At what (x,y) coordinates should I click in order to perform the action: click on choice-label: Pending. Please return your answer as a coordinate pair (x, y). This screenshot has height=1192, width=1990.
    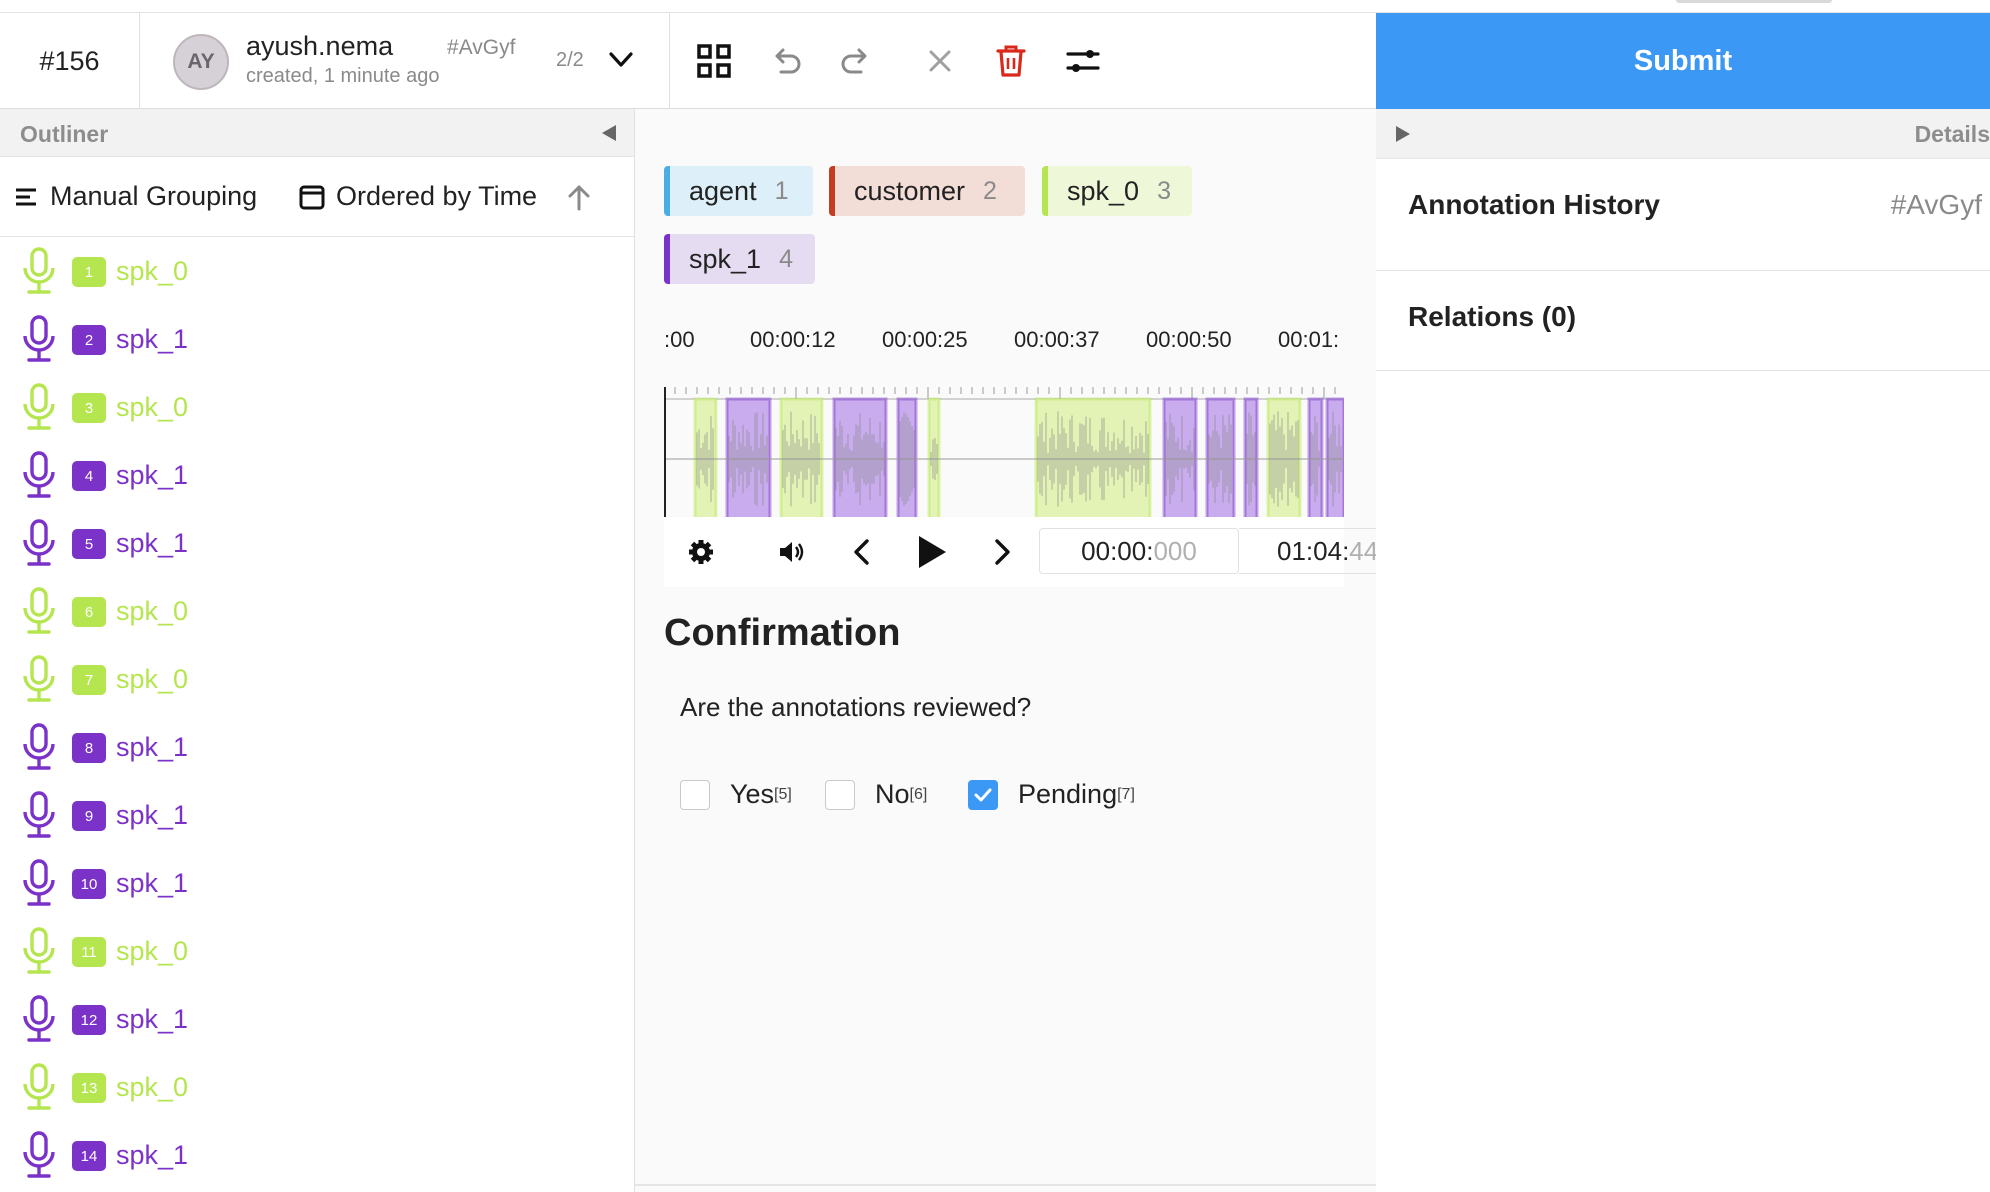
    Looking at the image, I should click on (1068, 794).